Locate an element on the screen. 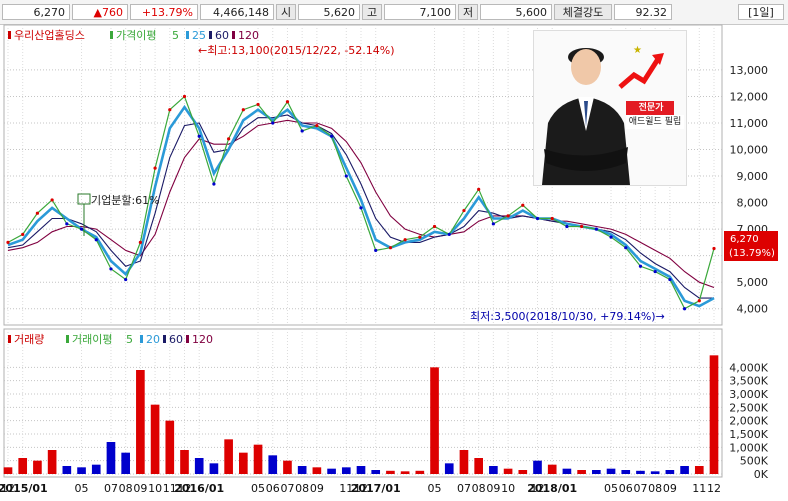 The image size is (788, 501). low-label: 저 is located at coordinates (468, 12).